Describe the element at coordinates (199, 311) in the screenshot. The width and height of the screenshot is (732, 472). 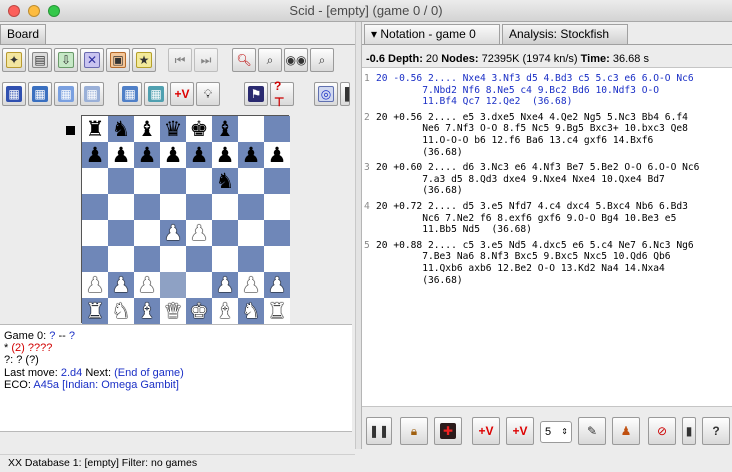
I see `square-e1: ♚` at that location.